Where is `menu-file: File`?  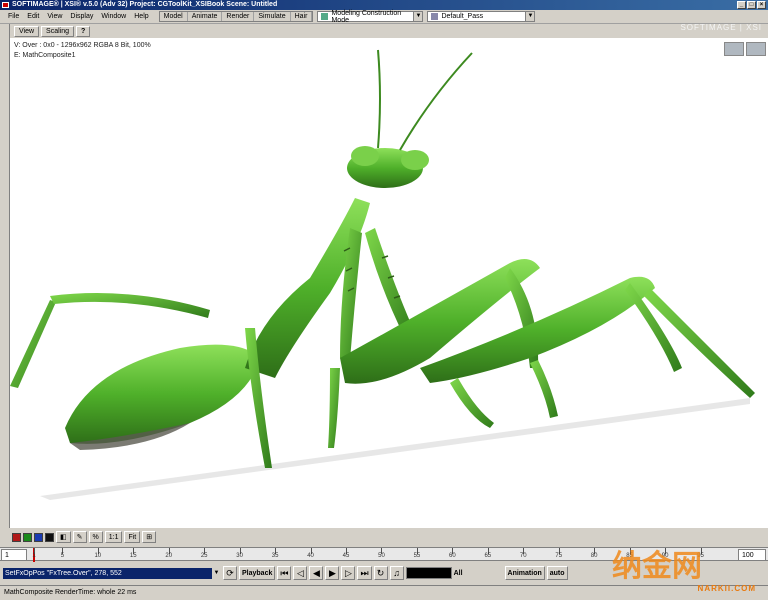
menu-file: File is located at coordinates (13, 16).